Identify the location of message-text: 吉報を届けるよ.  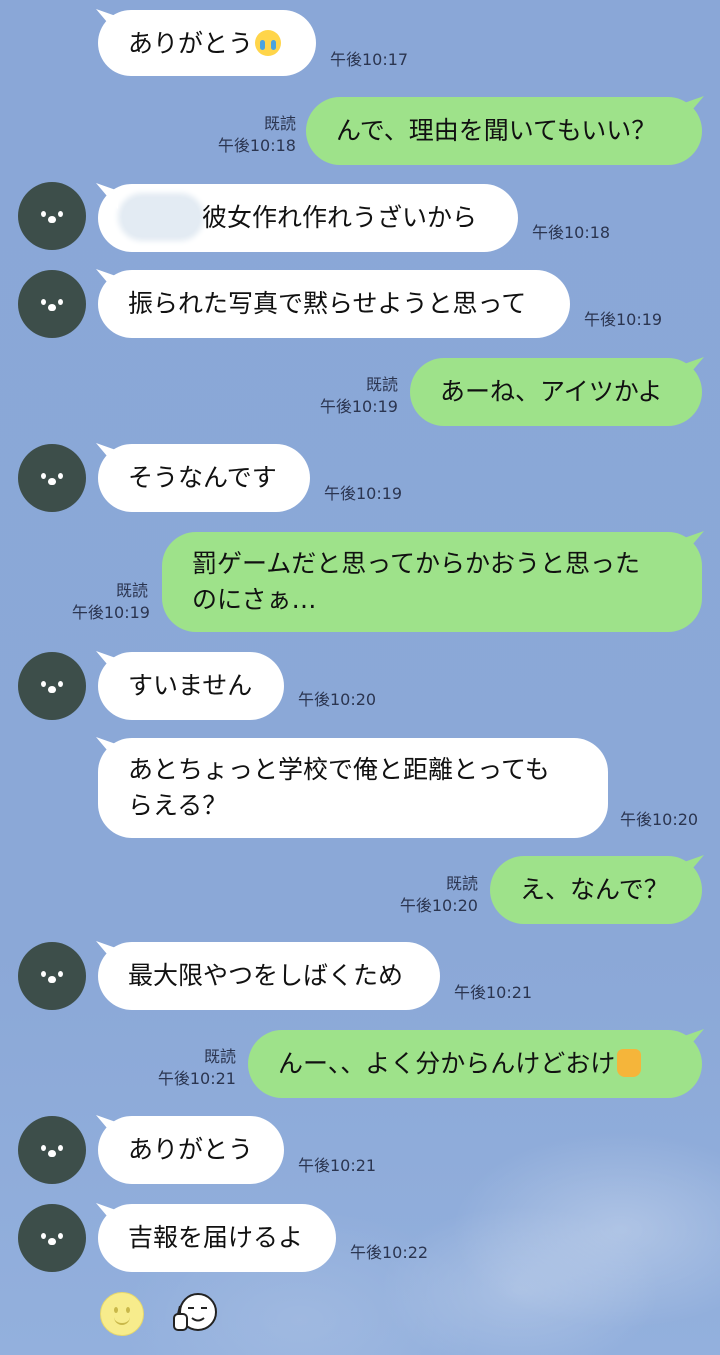
(216, 1237).